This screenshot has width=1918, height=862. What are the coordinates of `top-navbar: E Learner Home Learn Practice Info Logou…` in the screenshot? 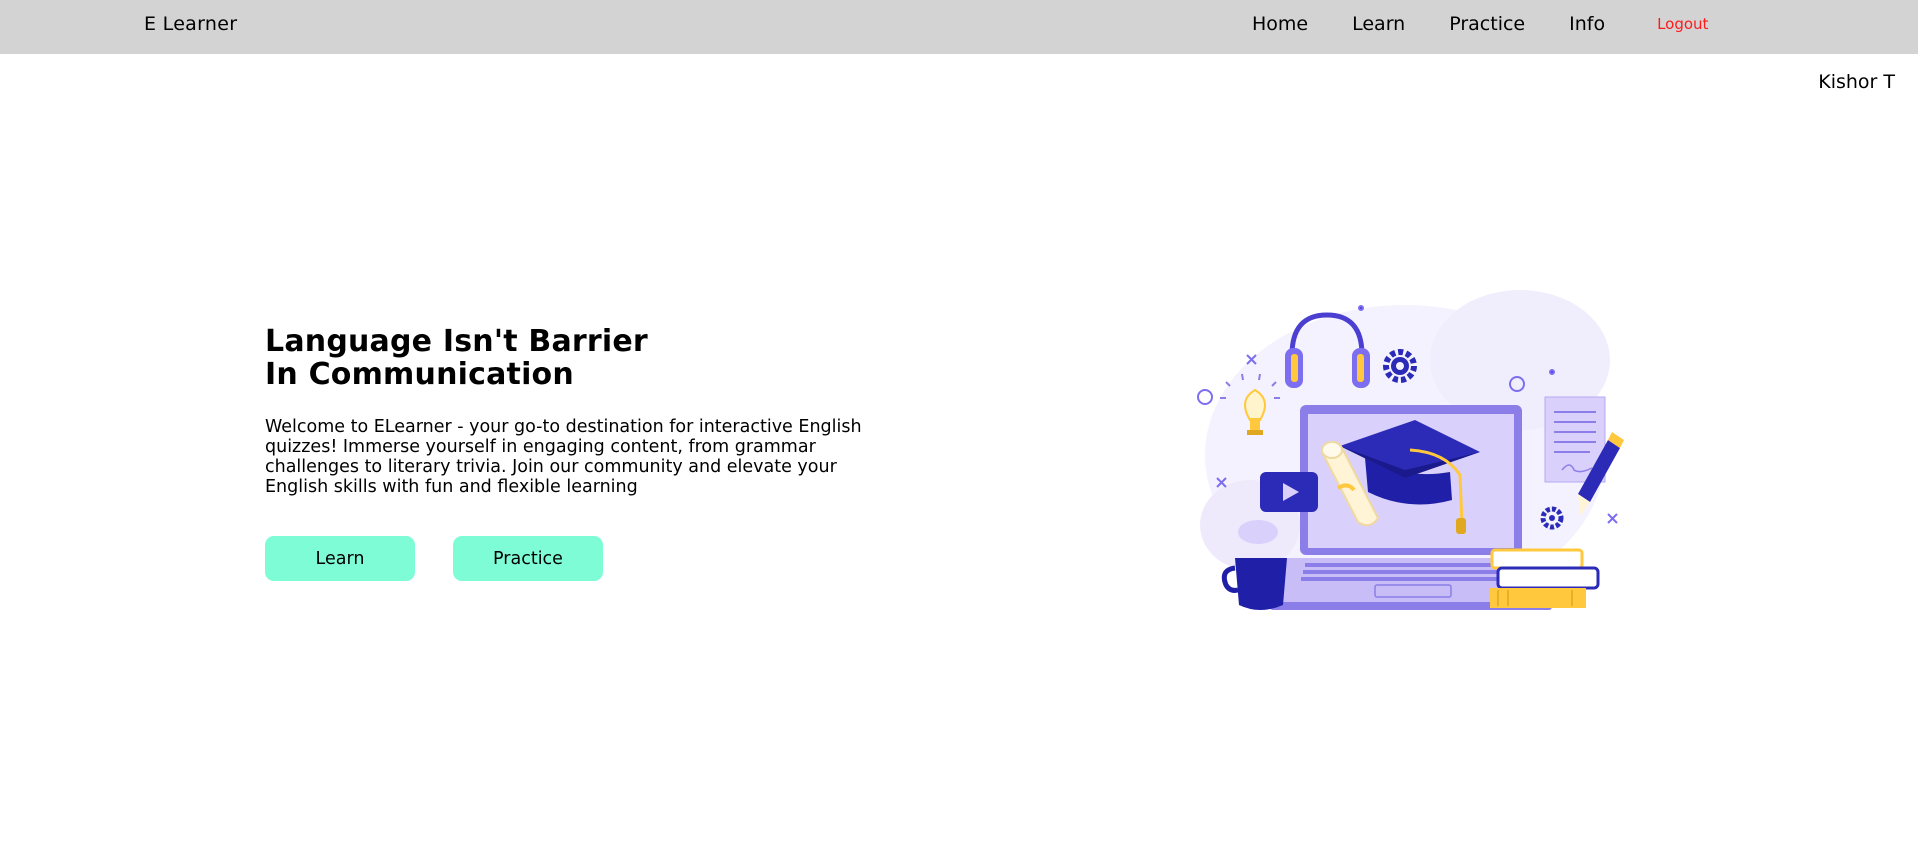 It's located at (959, 27).